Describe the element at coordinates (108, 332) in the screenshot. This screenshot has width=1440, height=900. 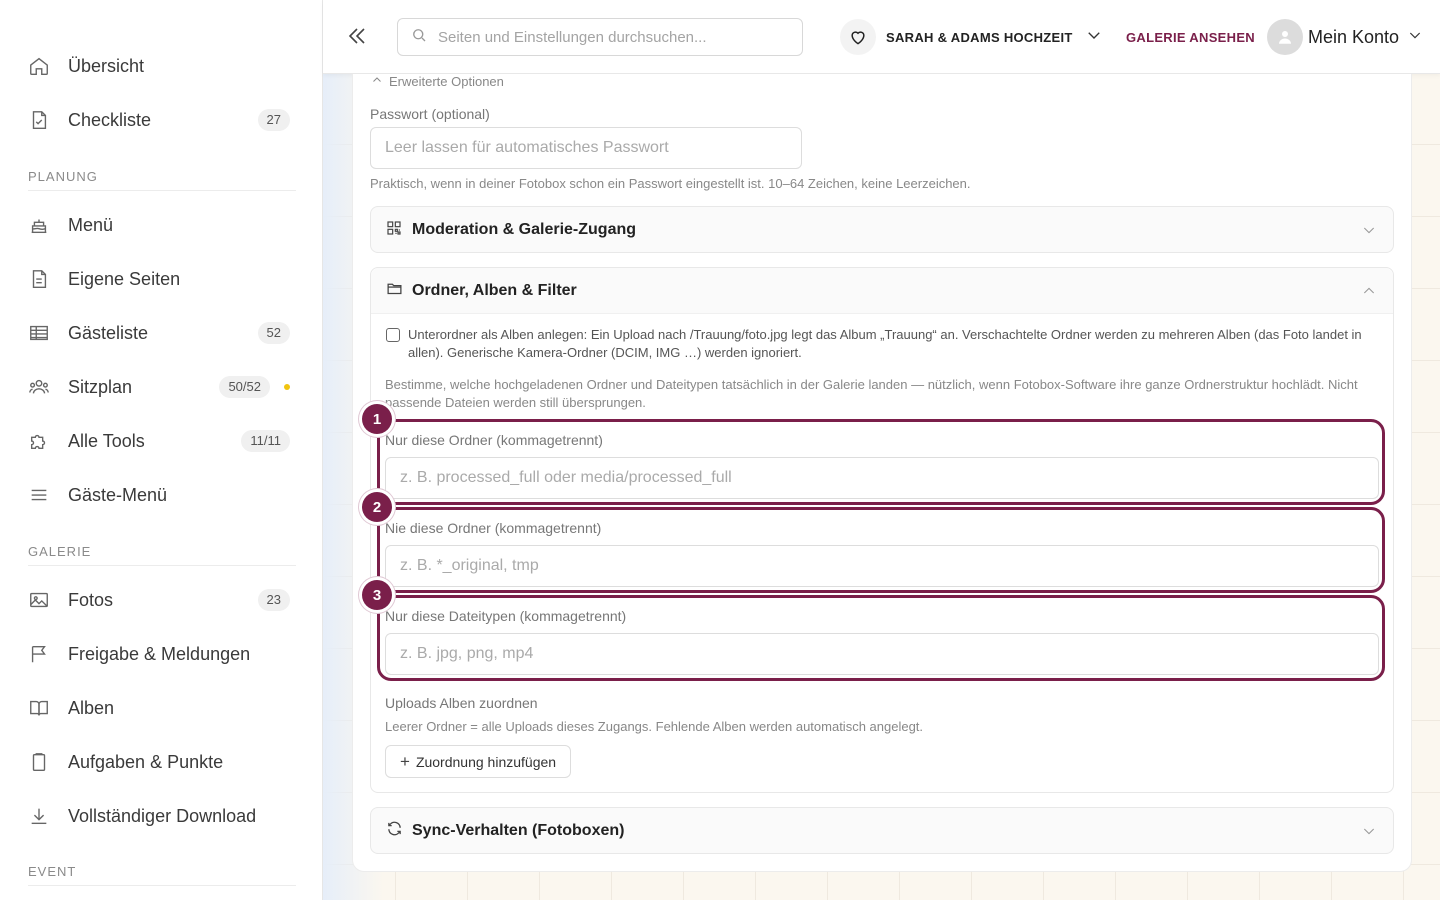
I see `sidebar-item-label: Gästeliste` at that location.